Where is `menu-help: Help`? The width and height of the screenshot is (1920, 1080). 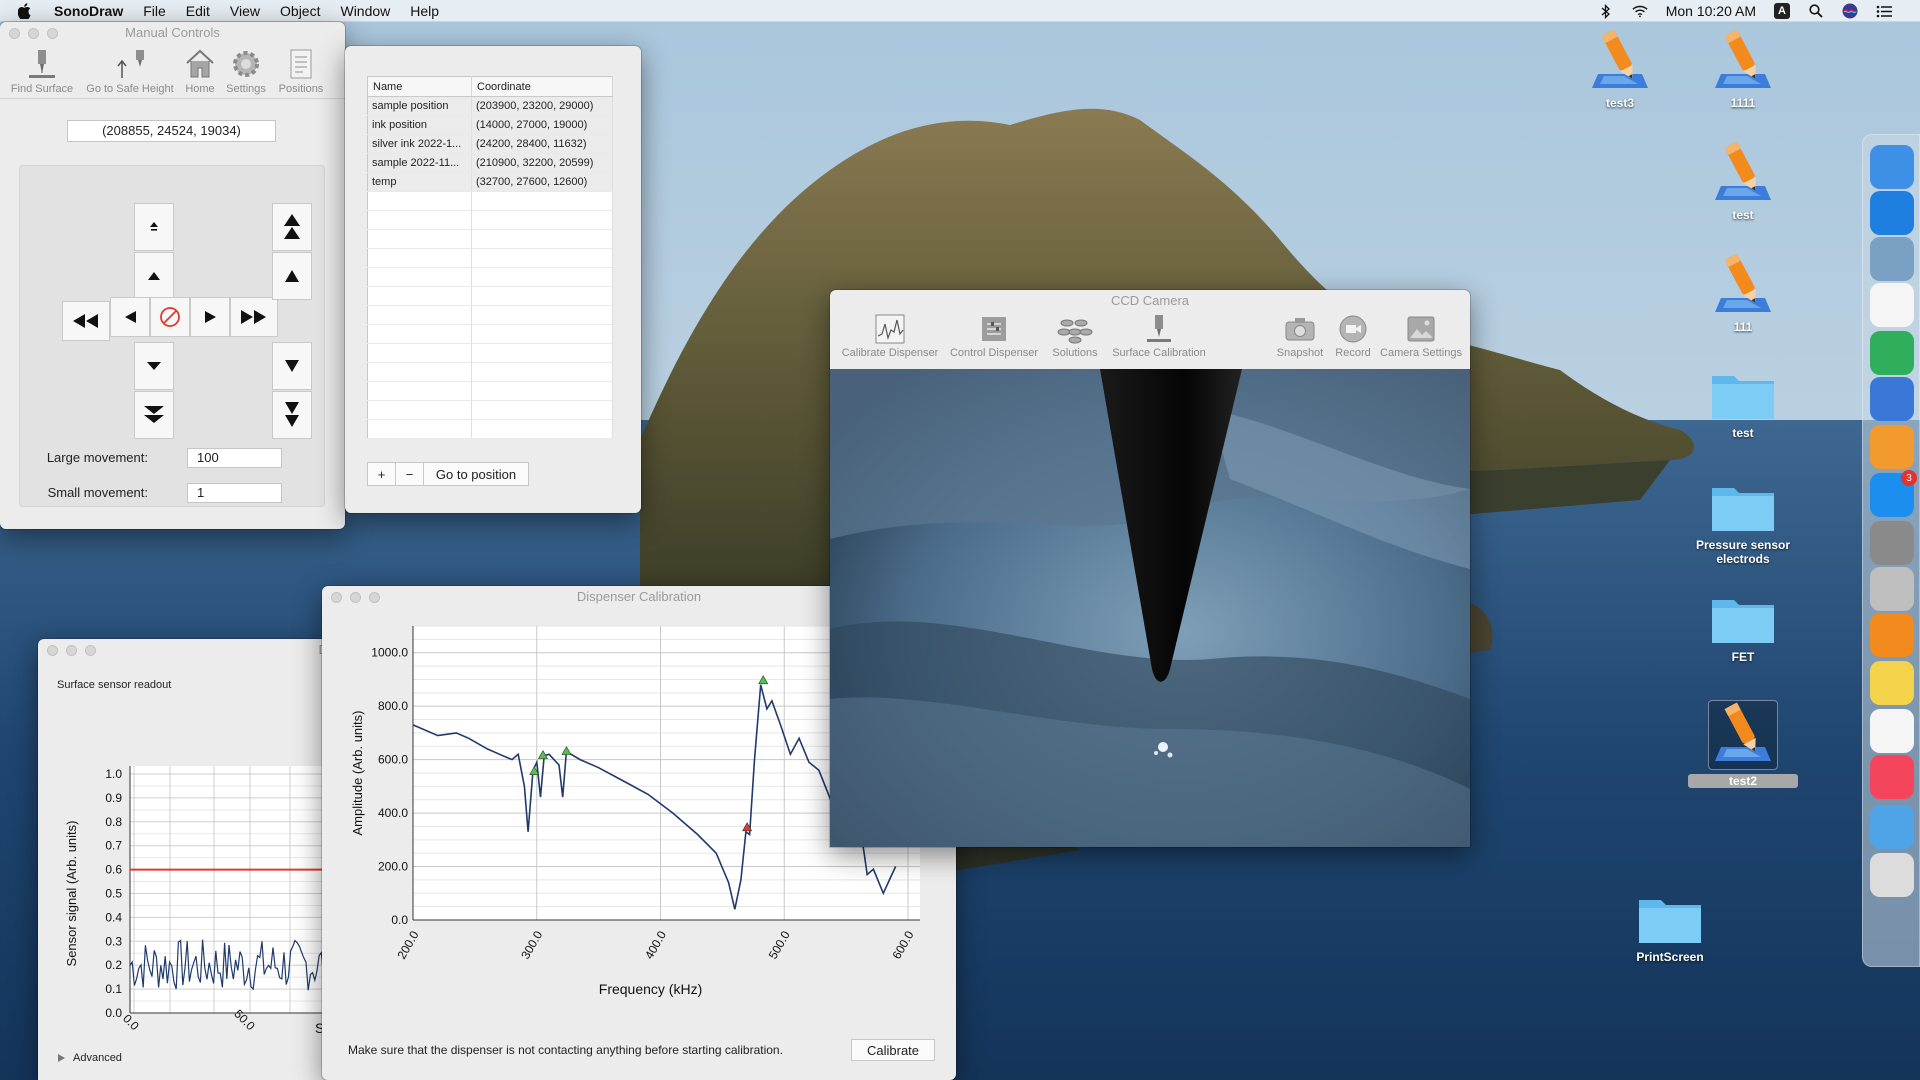 menu-help: Help is located at coordinates (424, 11).